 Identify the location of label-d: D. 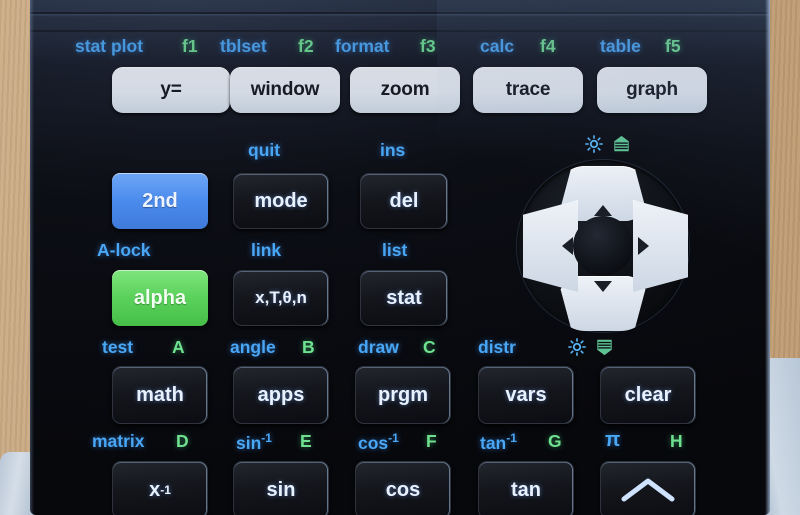
(182, 441).